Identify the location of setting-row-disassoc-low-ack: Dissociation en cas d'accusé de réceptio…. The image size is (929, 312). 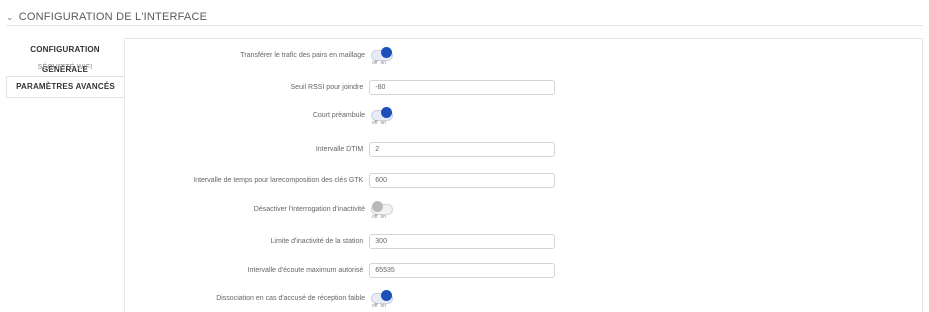
(340, 298).